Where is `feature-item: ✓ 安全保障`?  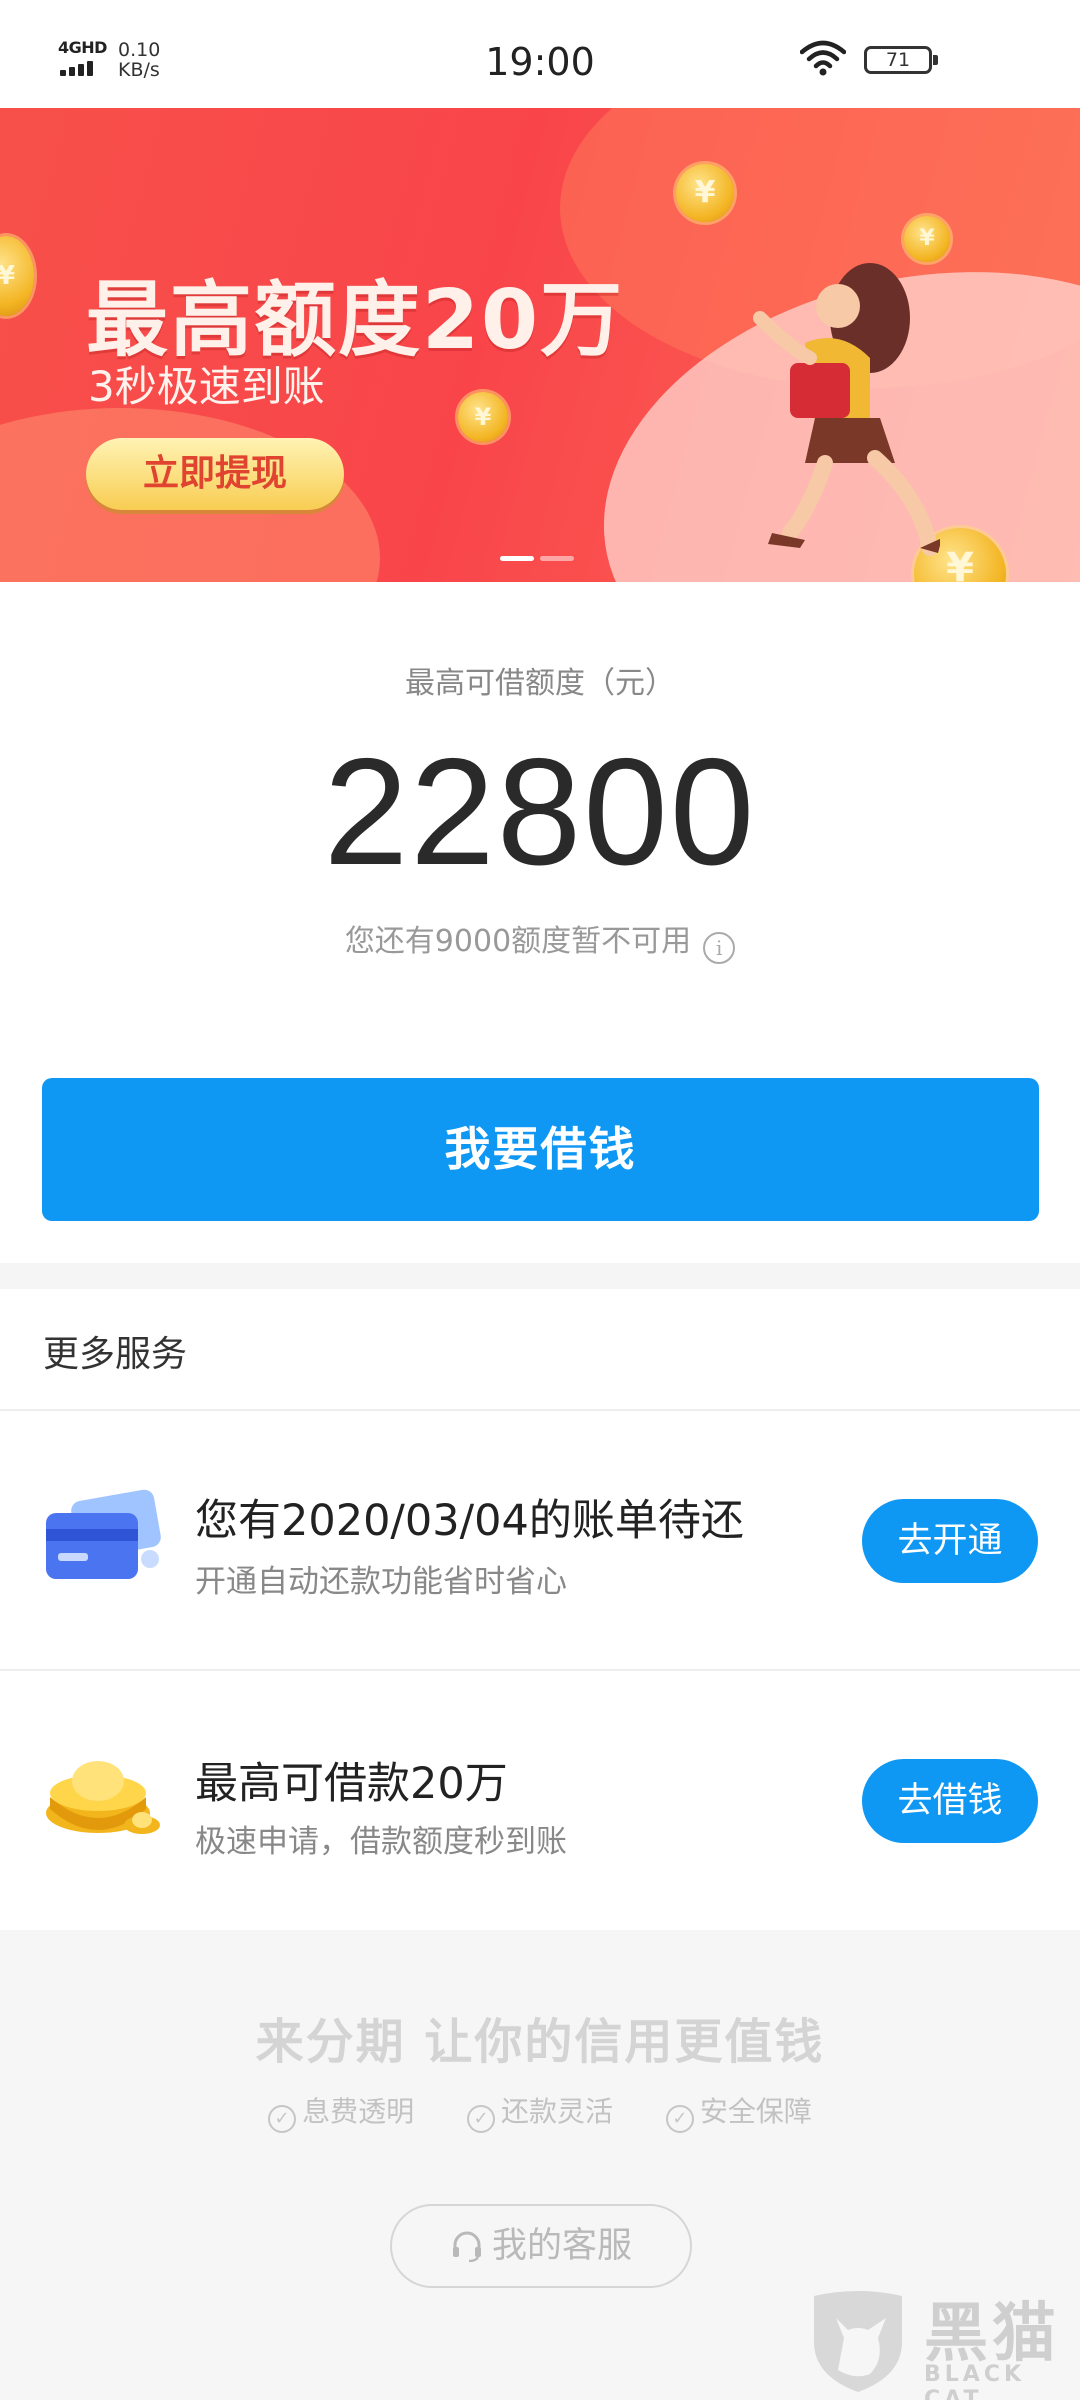
feature-item: ✓ 安全保障 is located at coordinates (738, 2111).